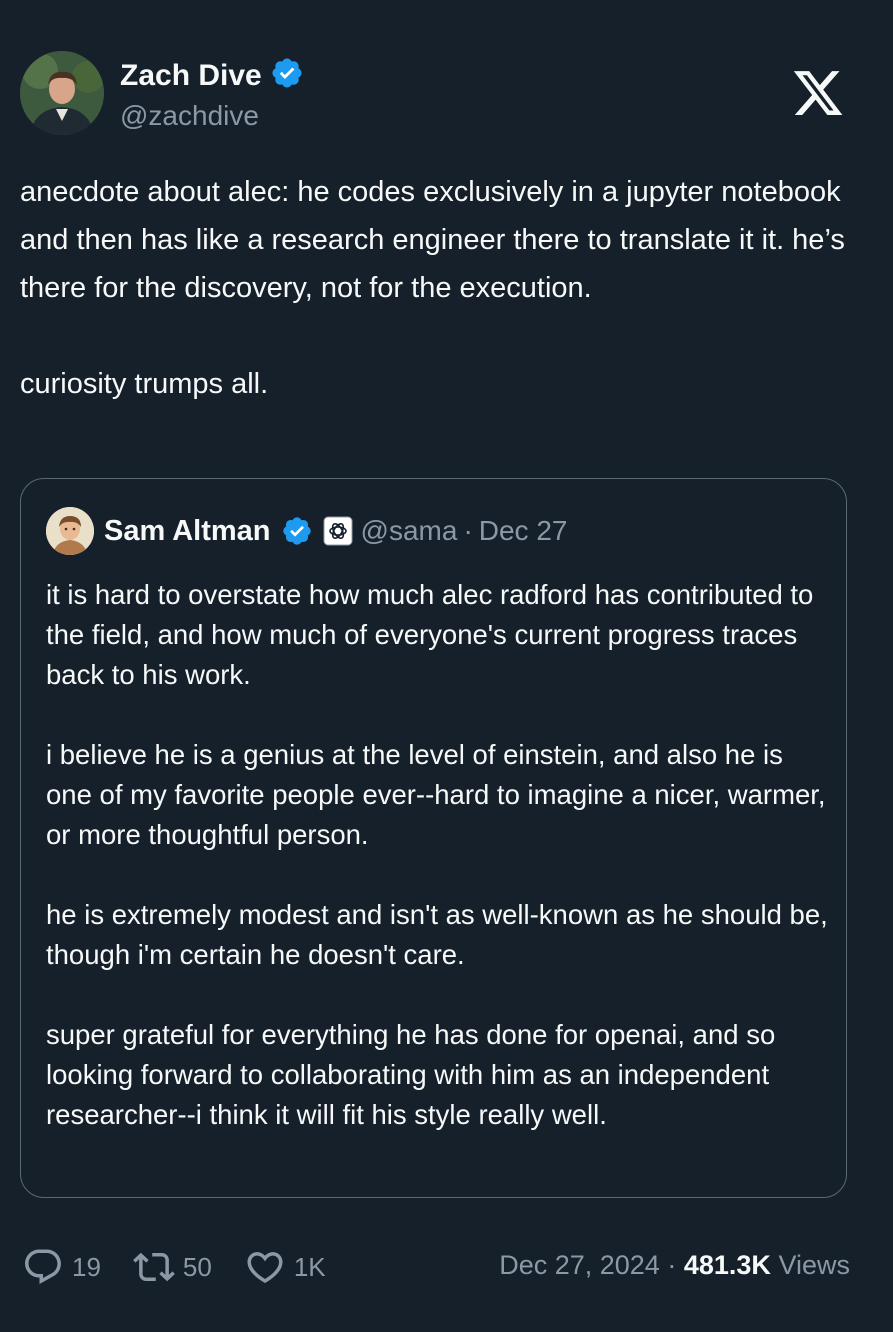  Describe the element at coordinates (269, 1267) in the screenshot. I see `like-icon` at that location.